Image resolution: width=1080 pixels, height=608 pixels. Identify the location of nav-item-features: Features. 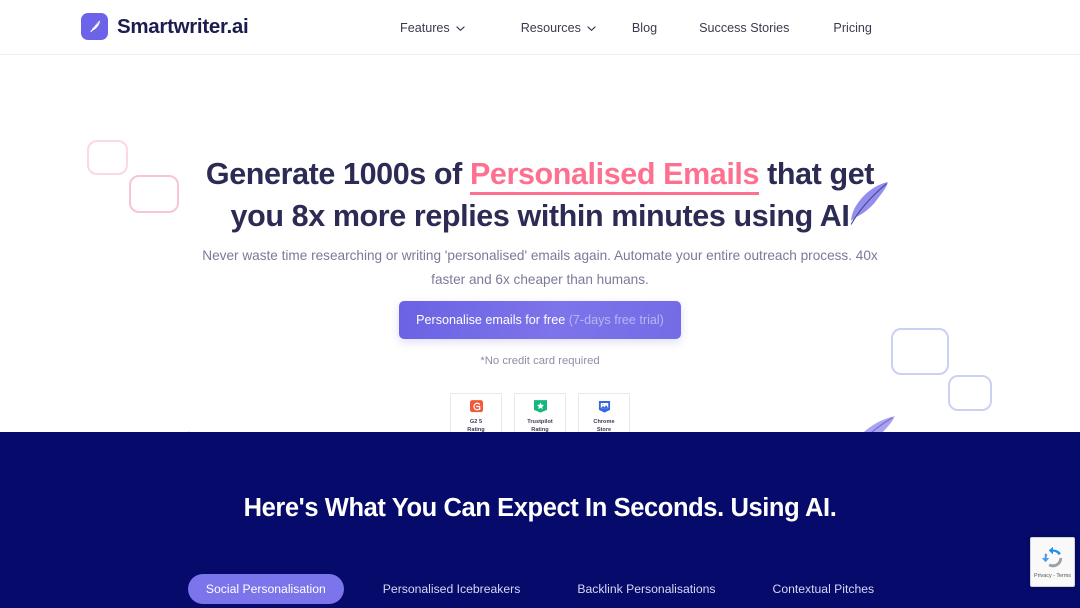
(432, 28).